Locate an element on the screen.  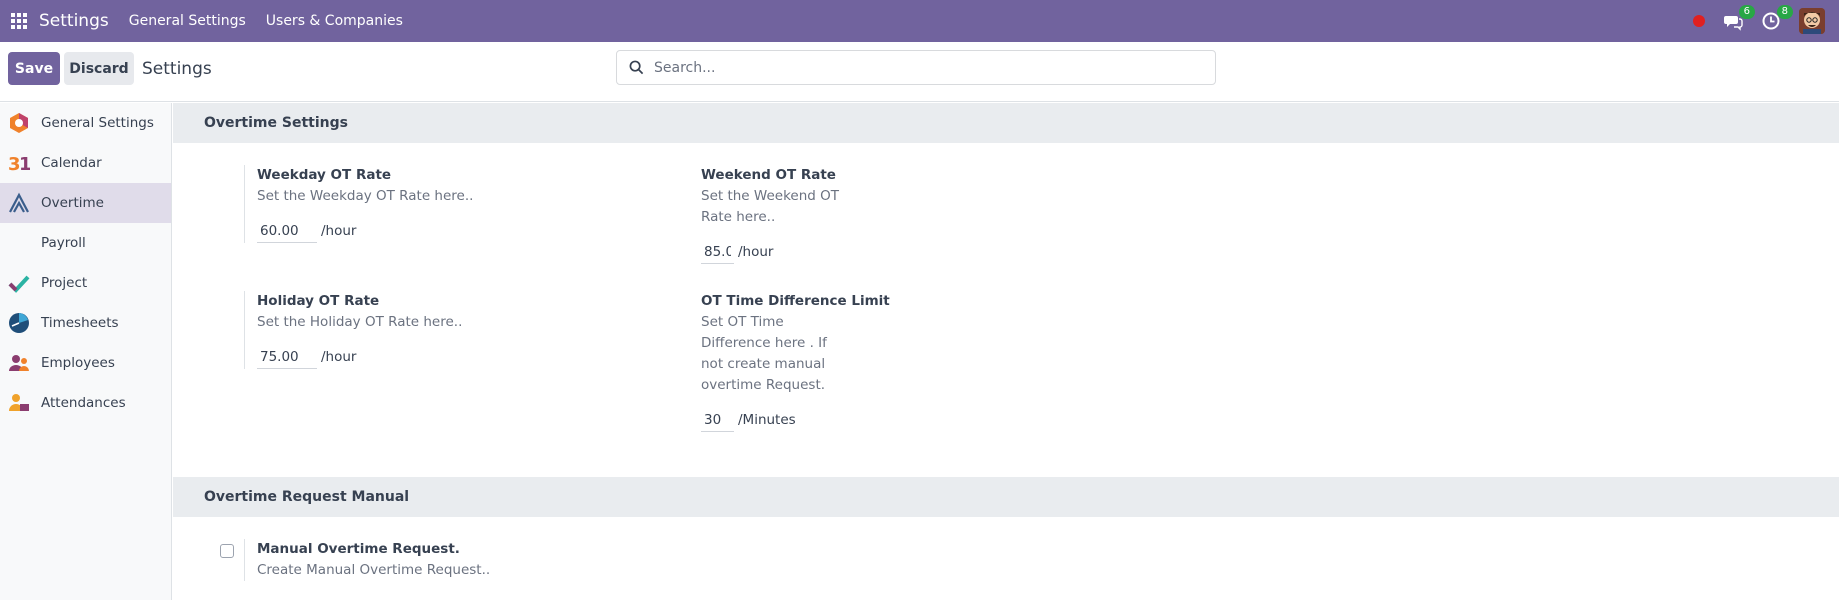
sidebar-item-general-settings: General Settings is located at coordinates (85, 123).